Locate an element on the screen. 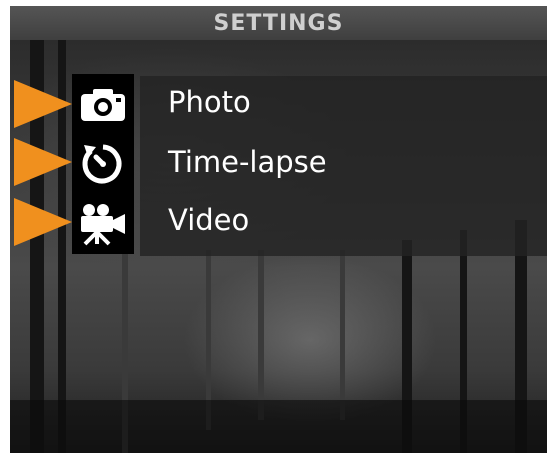 The width and height of the screenshot is (556, 459). menu-item-video: Video is located at coordinates (220, 224).